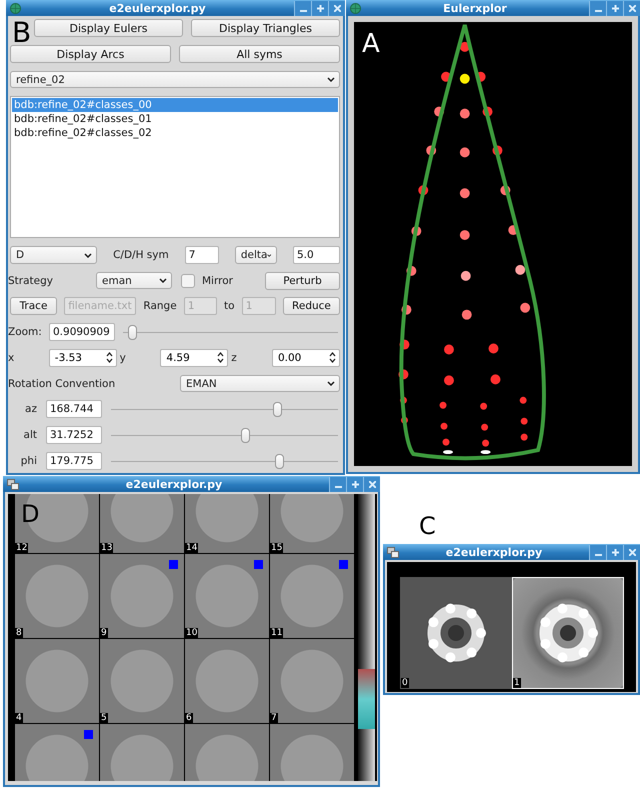 Image resolution: width=640 pixels, height=788 pixels. Describe the element at coordinates (53, 255) in the screenshot. I see `symmetry-type-dropdown: D` at that location.